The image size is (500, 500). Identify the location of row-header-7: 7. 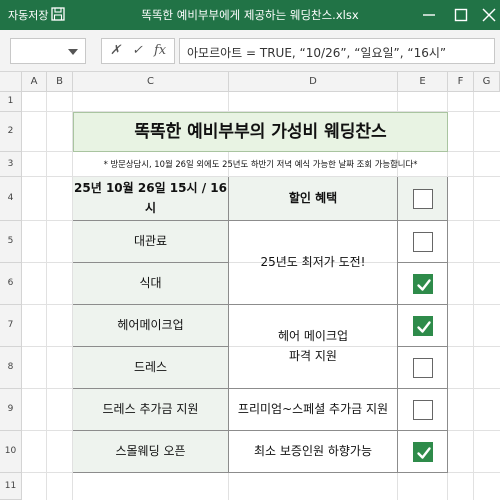
(11, 326).